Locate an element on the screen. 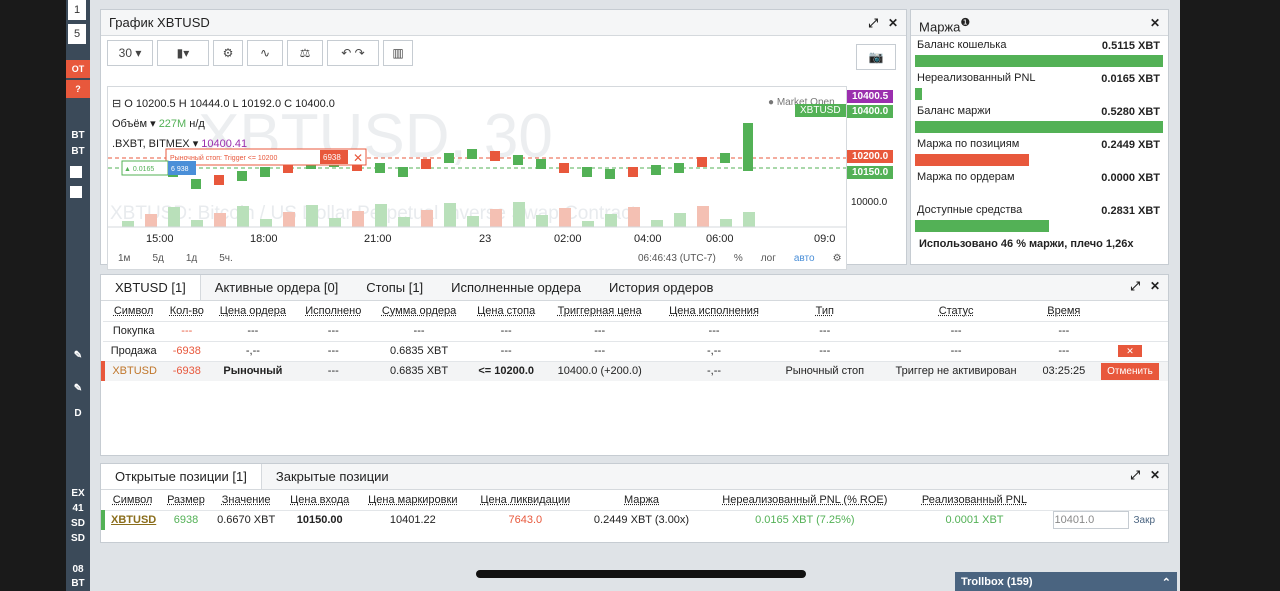 Image resolution: width=1280 pixels, height=591 pixels. column-header: Цена исполнения is located at coordinates (714, 311).